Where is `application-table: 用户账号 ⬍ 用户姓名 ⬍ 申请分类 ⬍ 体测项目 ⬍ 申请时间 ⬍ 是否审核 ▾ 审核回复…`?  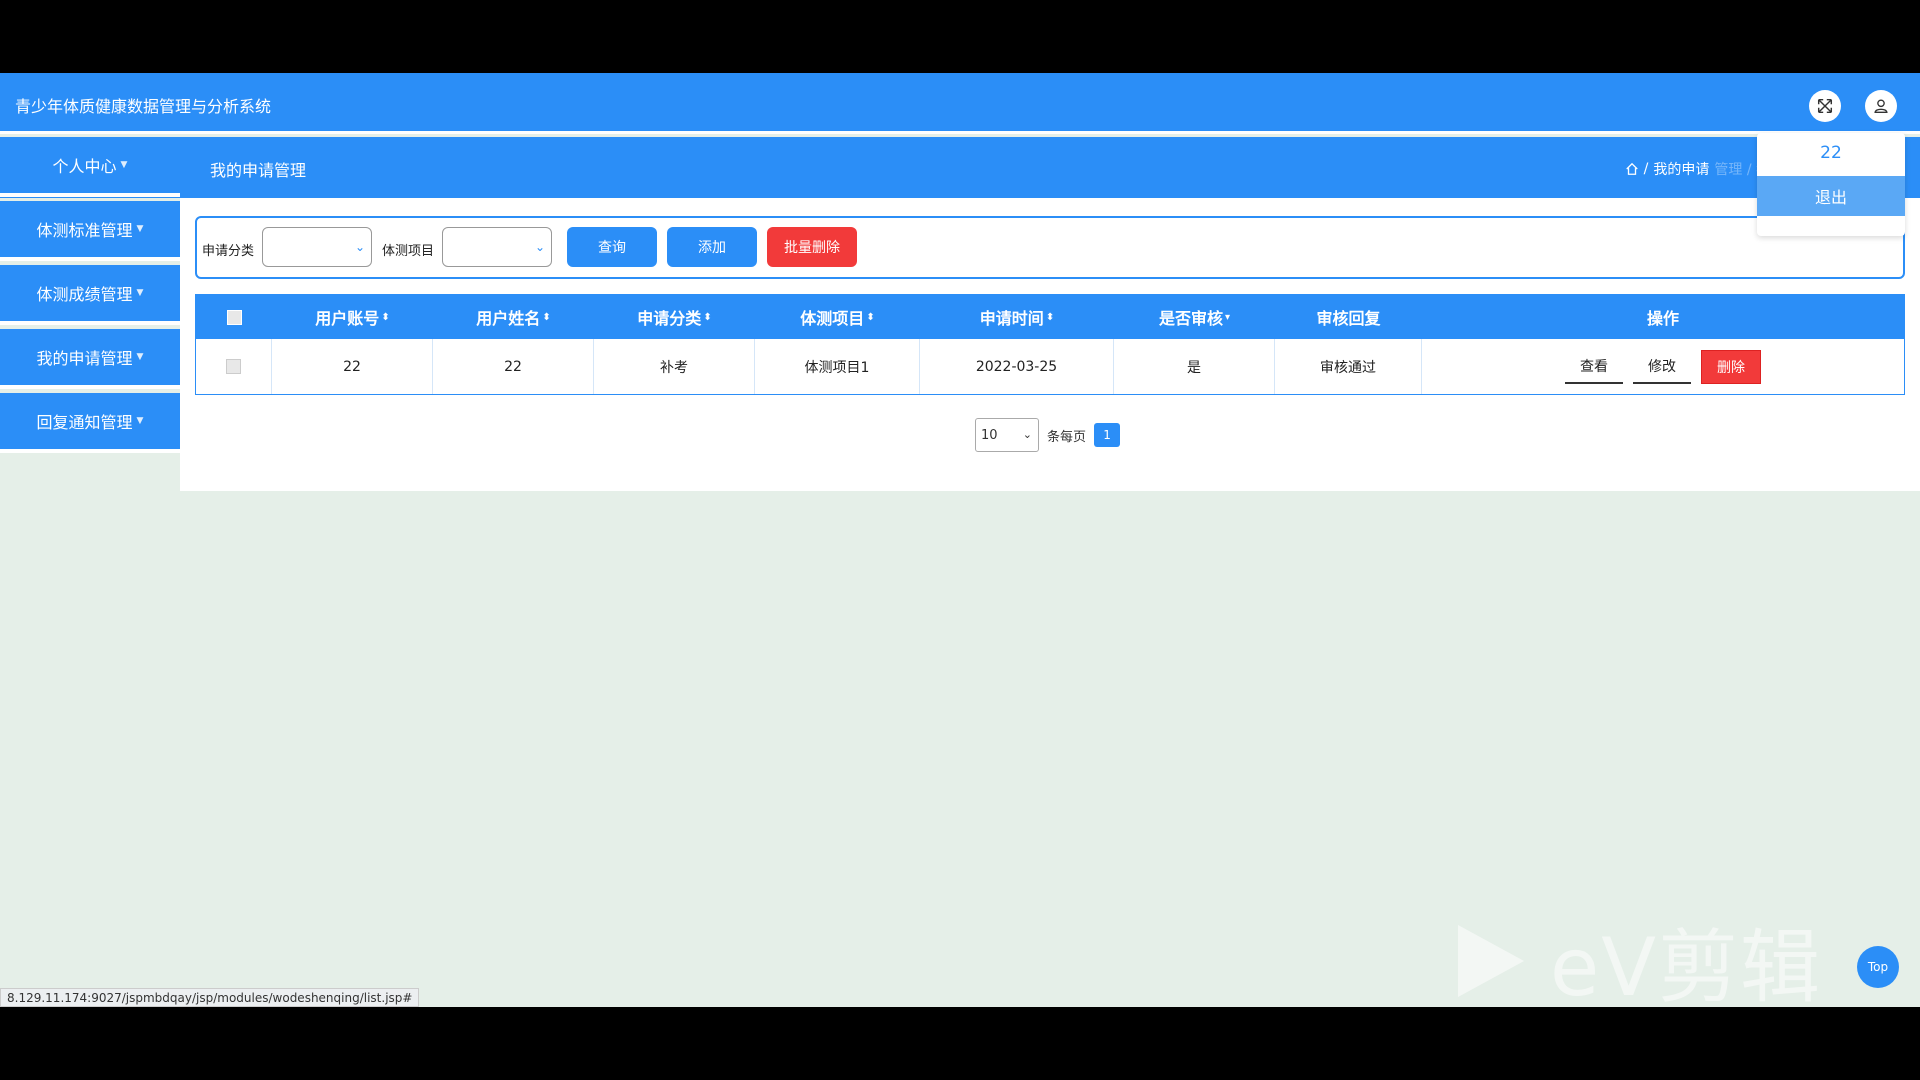 application-table: 用户账号 ⬍ 用户姓名 ⬍ 申请分类 ⬍ 体测项目 ⬍ 申请时间 ⬍ 是否审核 ▾ 审核回复… is located at coordinates (1050, 344).